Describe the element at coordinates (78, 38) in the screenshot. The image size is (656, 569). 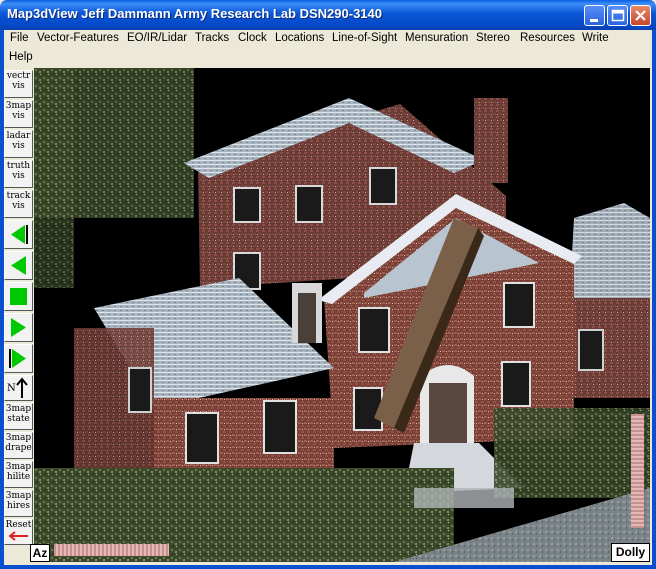
I see `menu-vector-features: Vector-Features` at that location.